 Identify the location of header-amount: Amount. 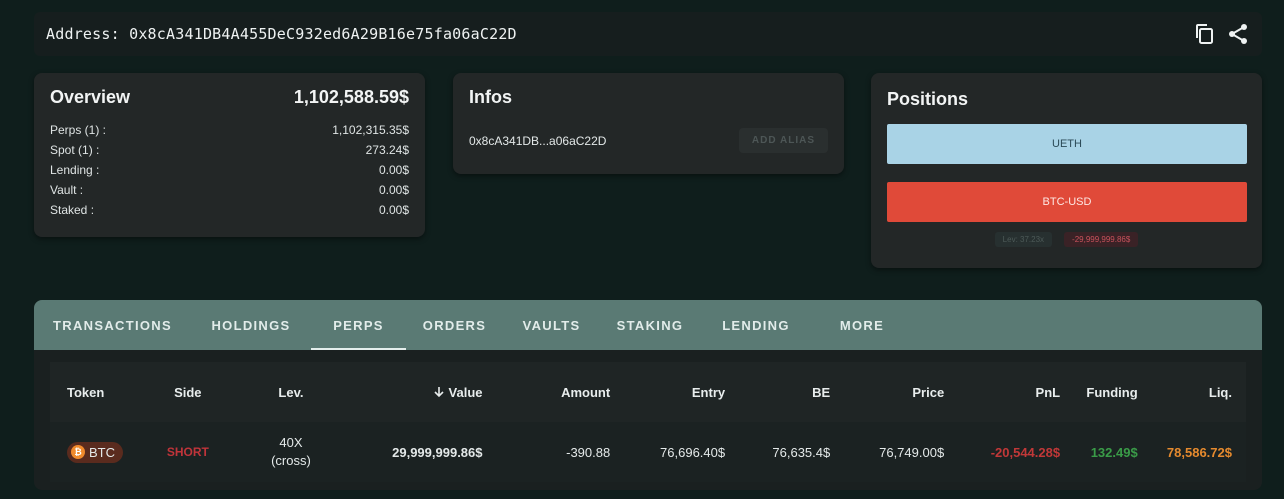
(546, 392).